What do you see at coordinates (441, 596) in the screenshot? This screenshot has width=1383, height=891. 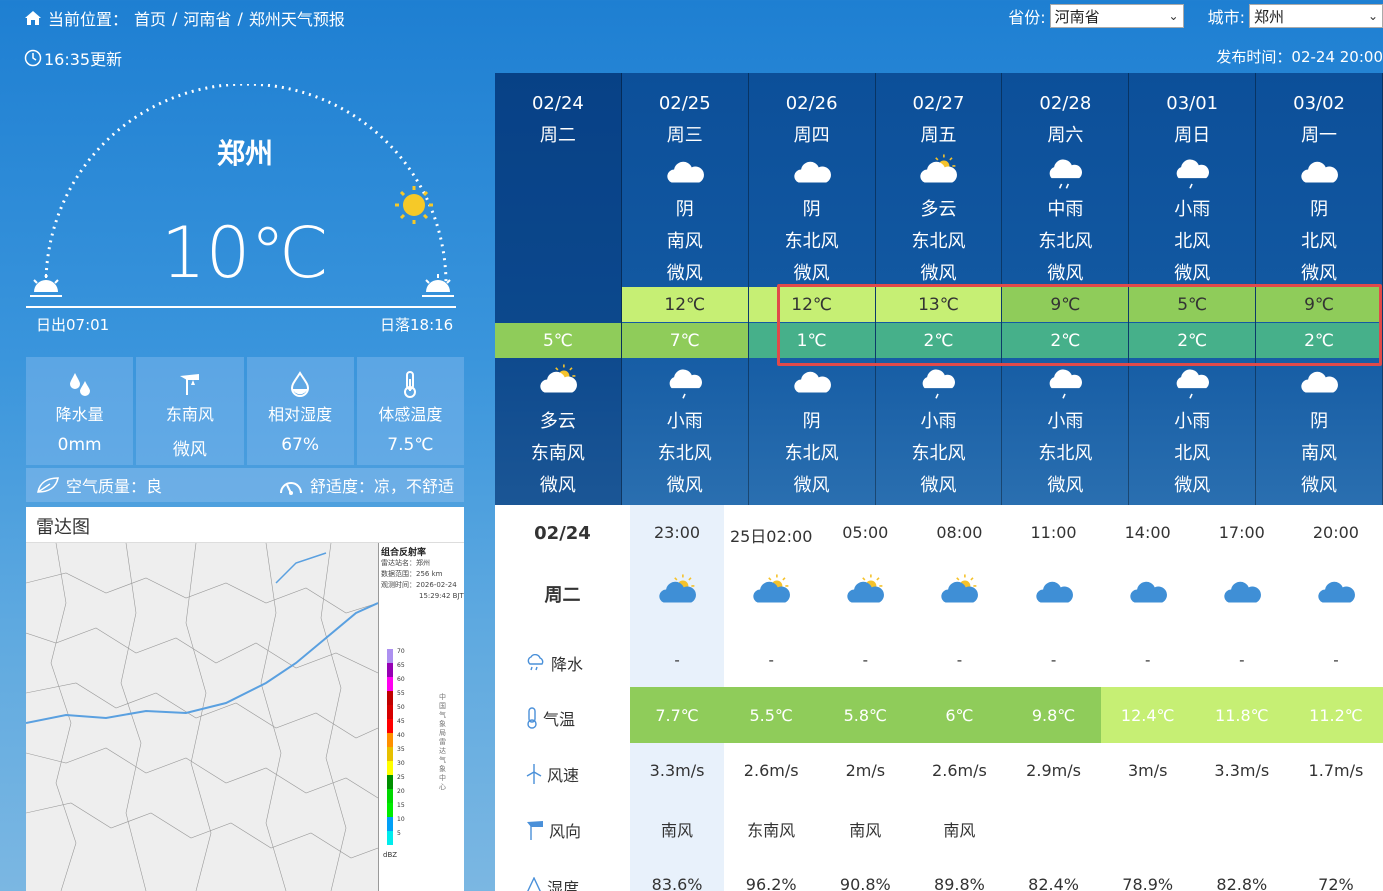 I see `legend-time-value: 15:29:42 BJT` at bounding box center [441, 596].